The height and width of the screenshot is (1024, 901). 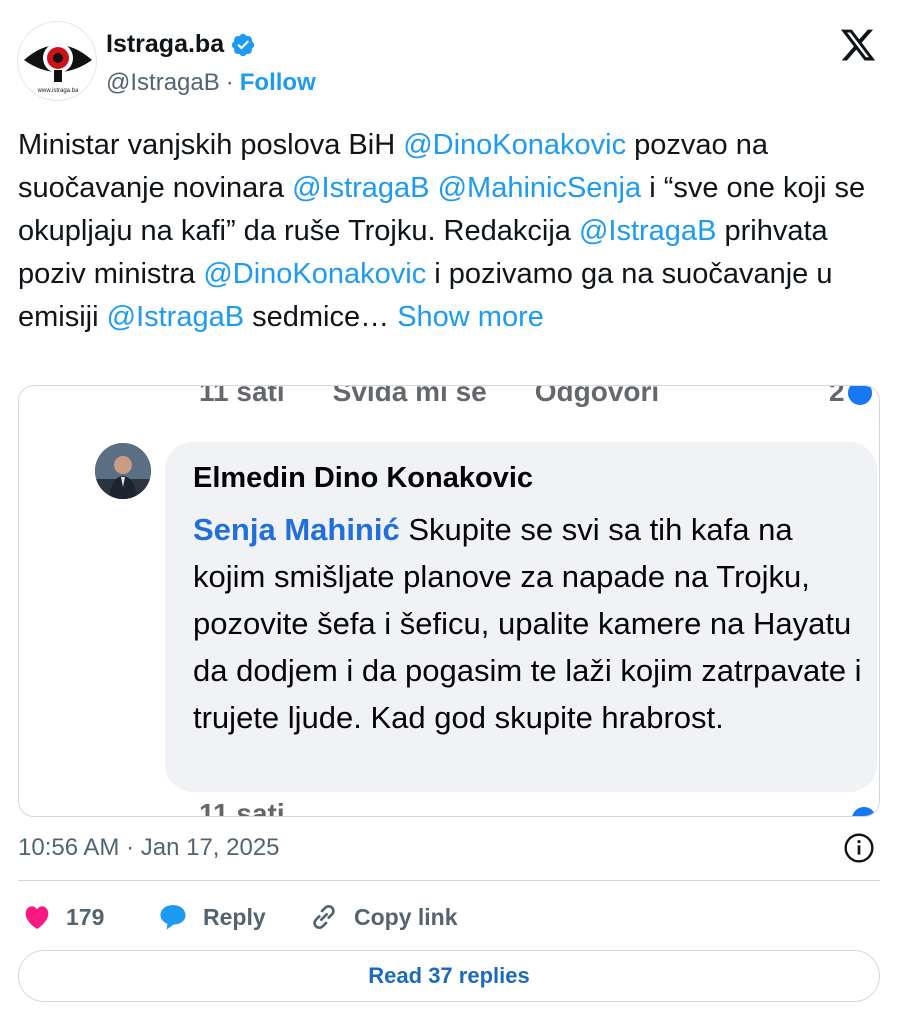 What do you see at coordinates (540, 188) in the screenshot?
I see `mention-link: @MahinicSenja` at bounding box center [540, 188].